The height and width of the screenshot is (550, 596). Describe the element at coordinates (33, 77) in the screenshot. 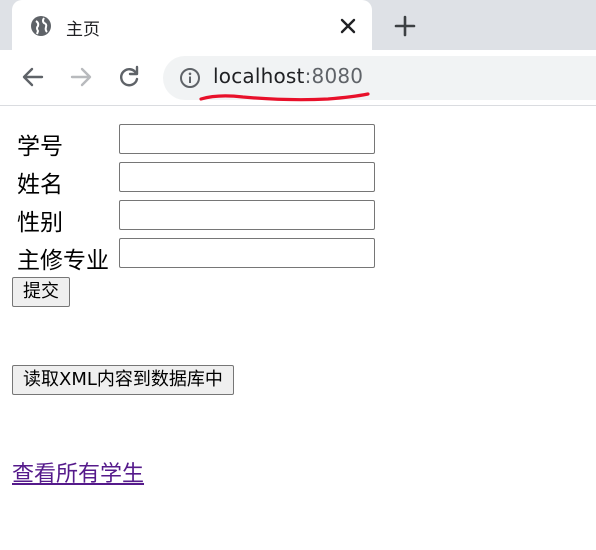

I see `back-icon` at that location.